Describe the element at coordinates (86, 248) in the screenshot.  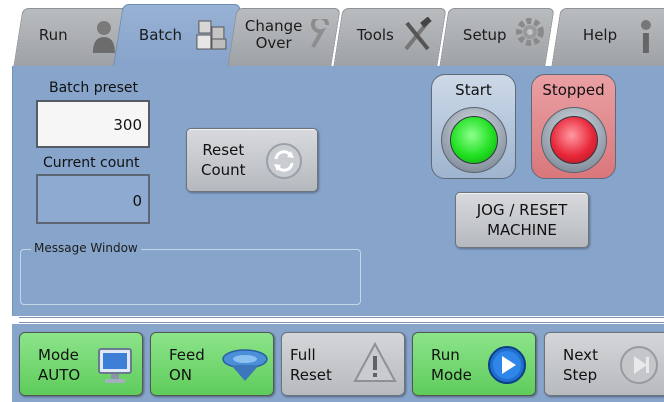
I see `message-window-label: Message Window` at that location.